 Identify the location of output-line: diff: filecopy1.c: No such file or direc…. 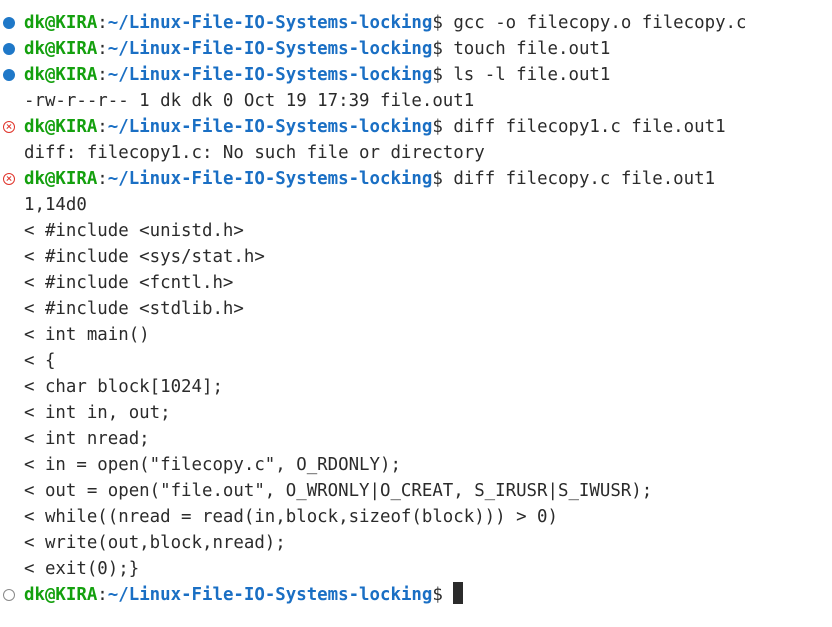
(254, 153).